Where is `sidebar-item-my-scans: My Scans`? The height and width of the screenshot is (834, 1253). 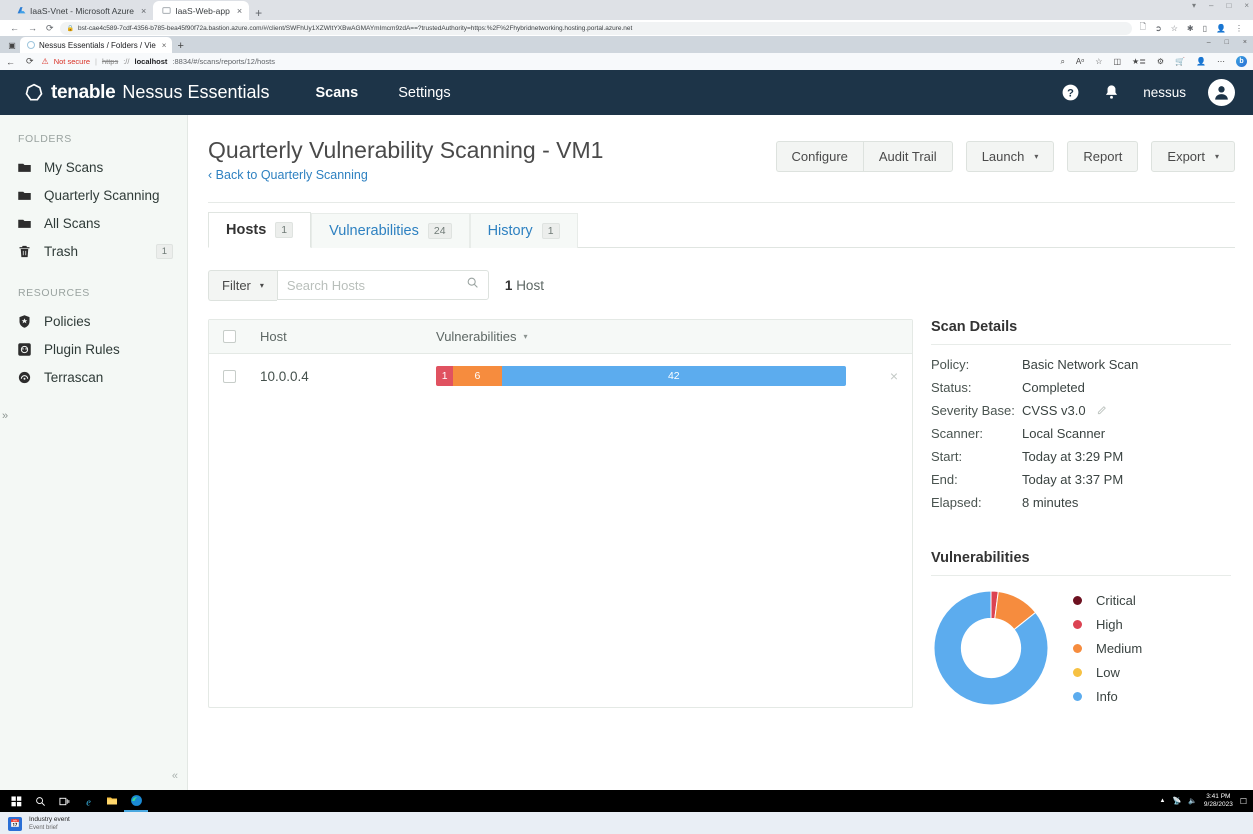
sidebar-item-my-scans: My Scans is located at coordinates (93, 167).